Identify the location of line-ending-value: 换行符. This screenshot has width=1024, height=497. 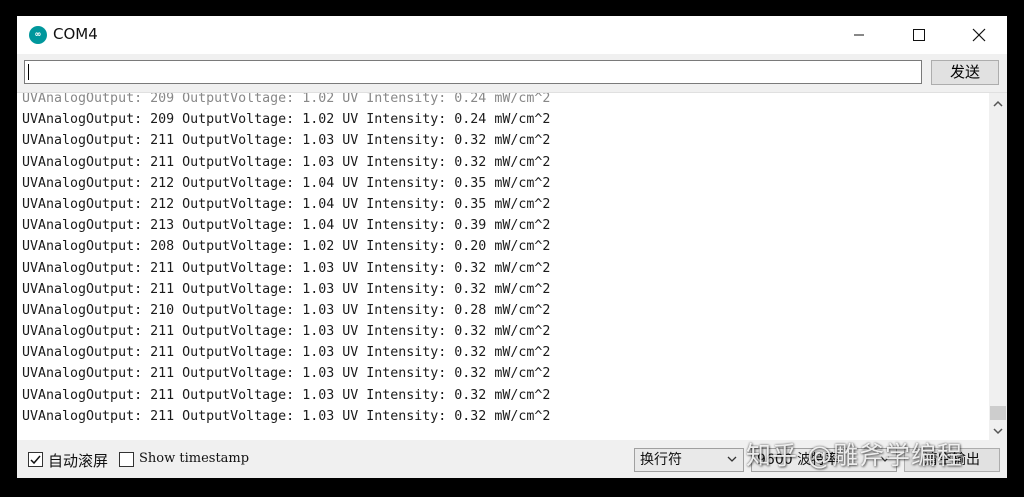
(661, 460).